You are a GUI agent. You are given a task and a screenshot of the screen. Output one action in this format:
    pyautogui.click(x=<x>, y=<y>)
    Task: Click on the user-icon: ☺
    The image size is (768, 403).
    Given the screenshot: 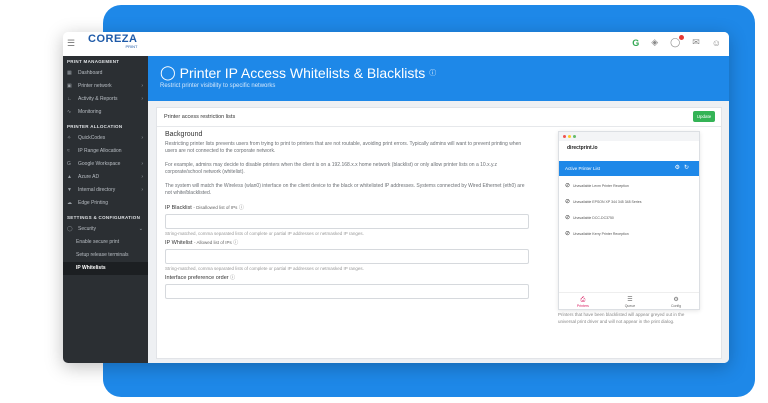 What is the action you would take?
    pyautogui.click(x=716, y=43)
    